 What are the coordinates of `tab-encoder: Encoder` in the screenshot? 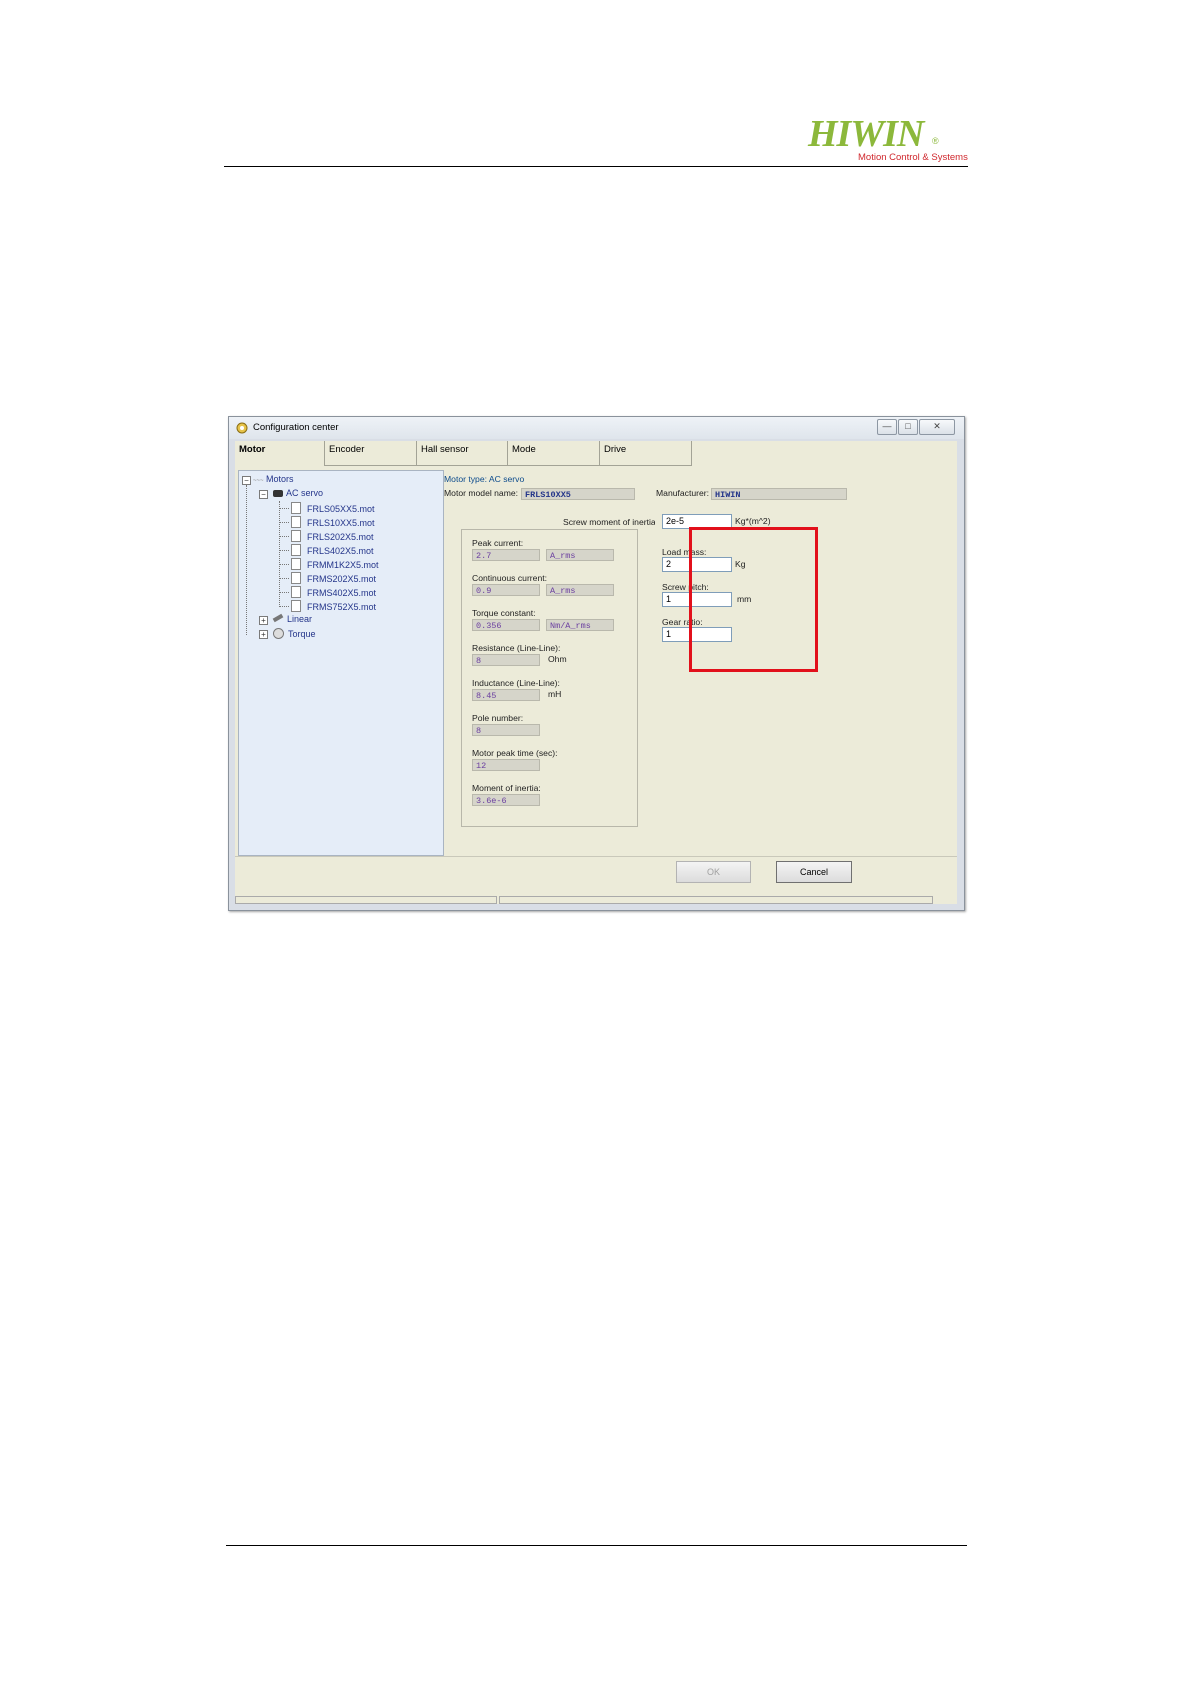 It's located at (371, 453).